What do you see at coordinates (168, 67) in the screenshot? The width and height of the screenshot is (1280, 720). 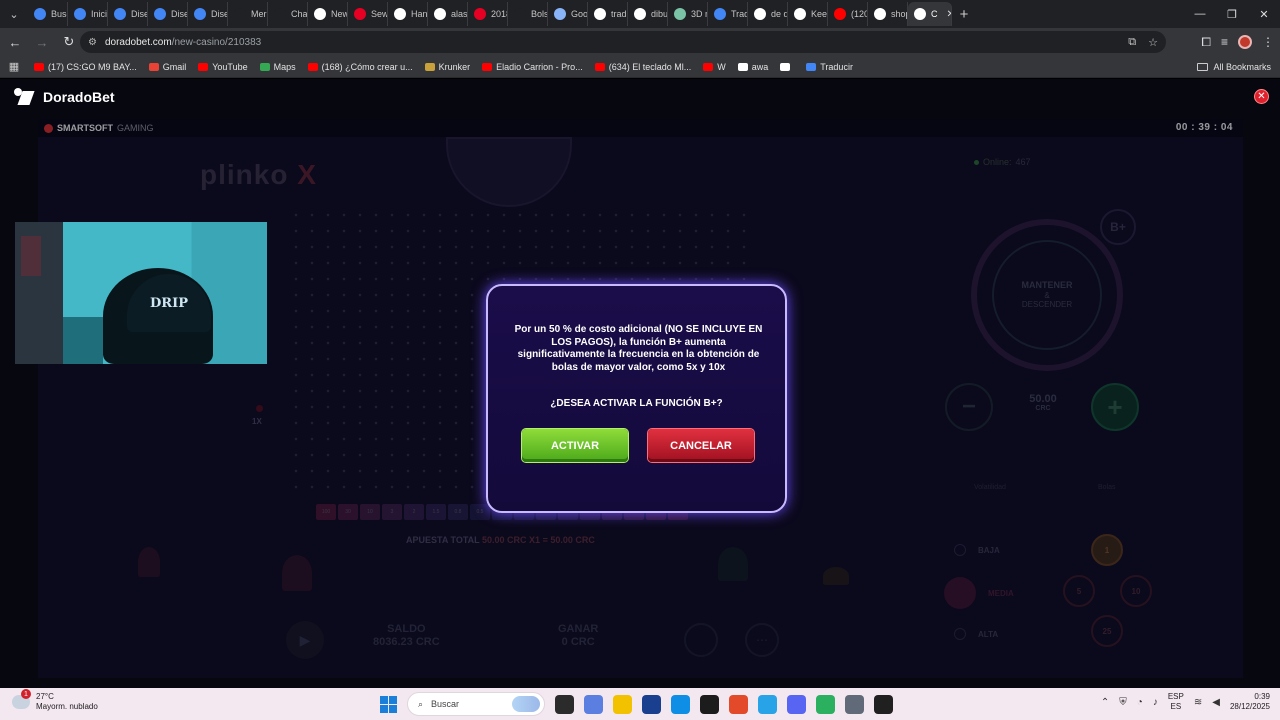 I see `bookmark-item: Gmail` at bounding box center [168, 67].